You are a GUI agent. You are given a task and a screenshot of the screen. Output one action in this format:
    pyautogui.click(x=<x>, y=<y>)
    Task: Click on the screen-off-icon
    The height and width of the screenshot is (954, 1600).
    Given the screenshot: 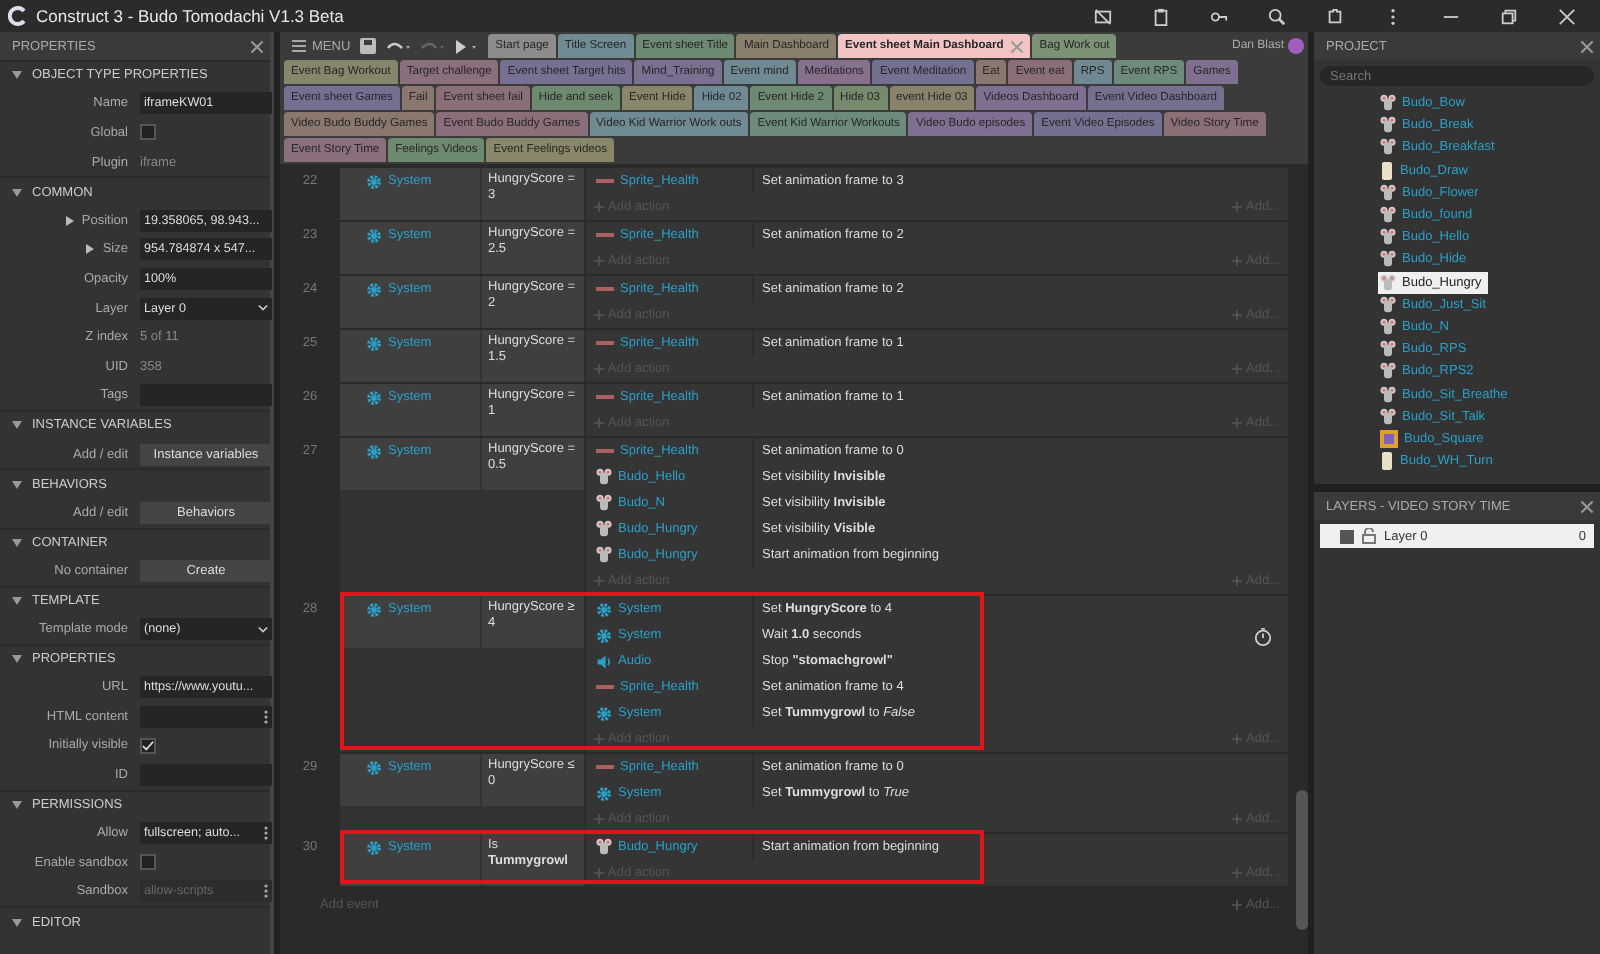 What is the action you would take?
    pyautogui.click(x=1103, y=16)
    